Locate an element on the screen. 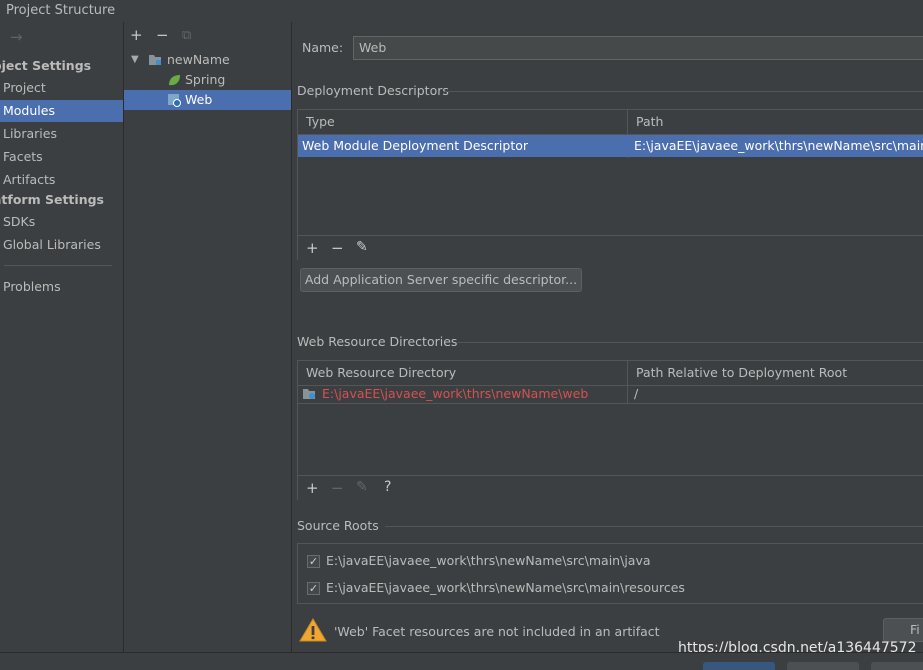 This screenshot has width=923, height=670. nav-item-artifacts: Artifacts is located at coordinates (61, 180).